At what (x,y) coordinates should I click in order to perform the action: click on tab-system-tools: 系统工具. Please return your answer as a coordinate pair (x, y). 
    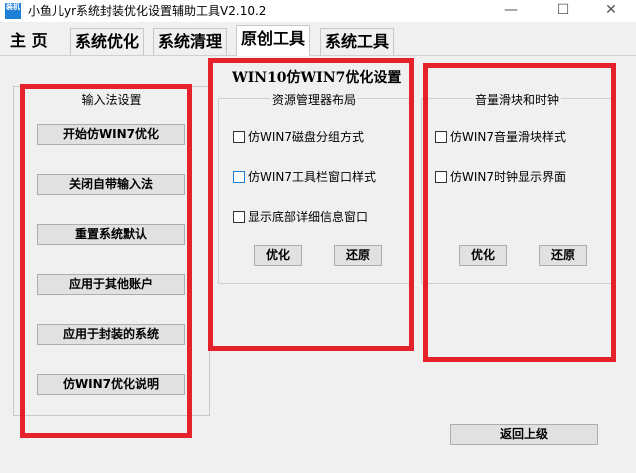
    Looking at the image, I should click on (357, 41).